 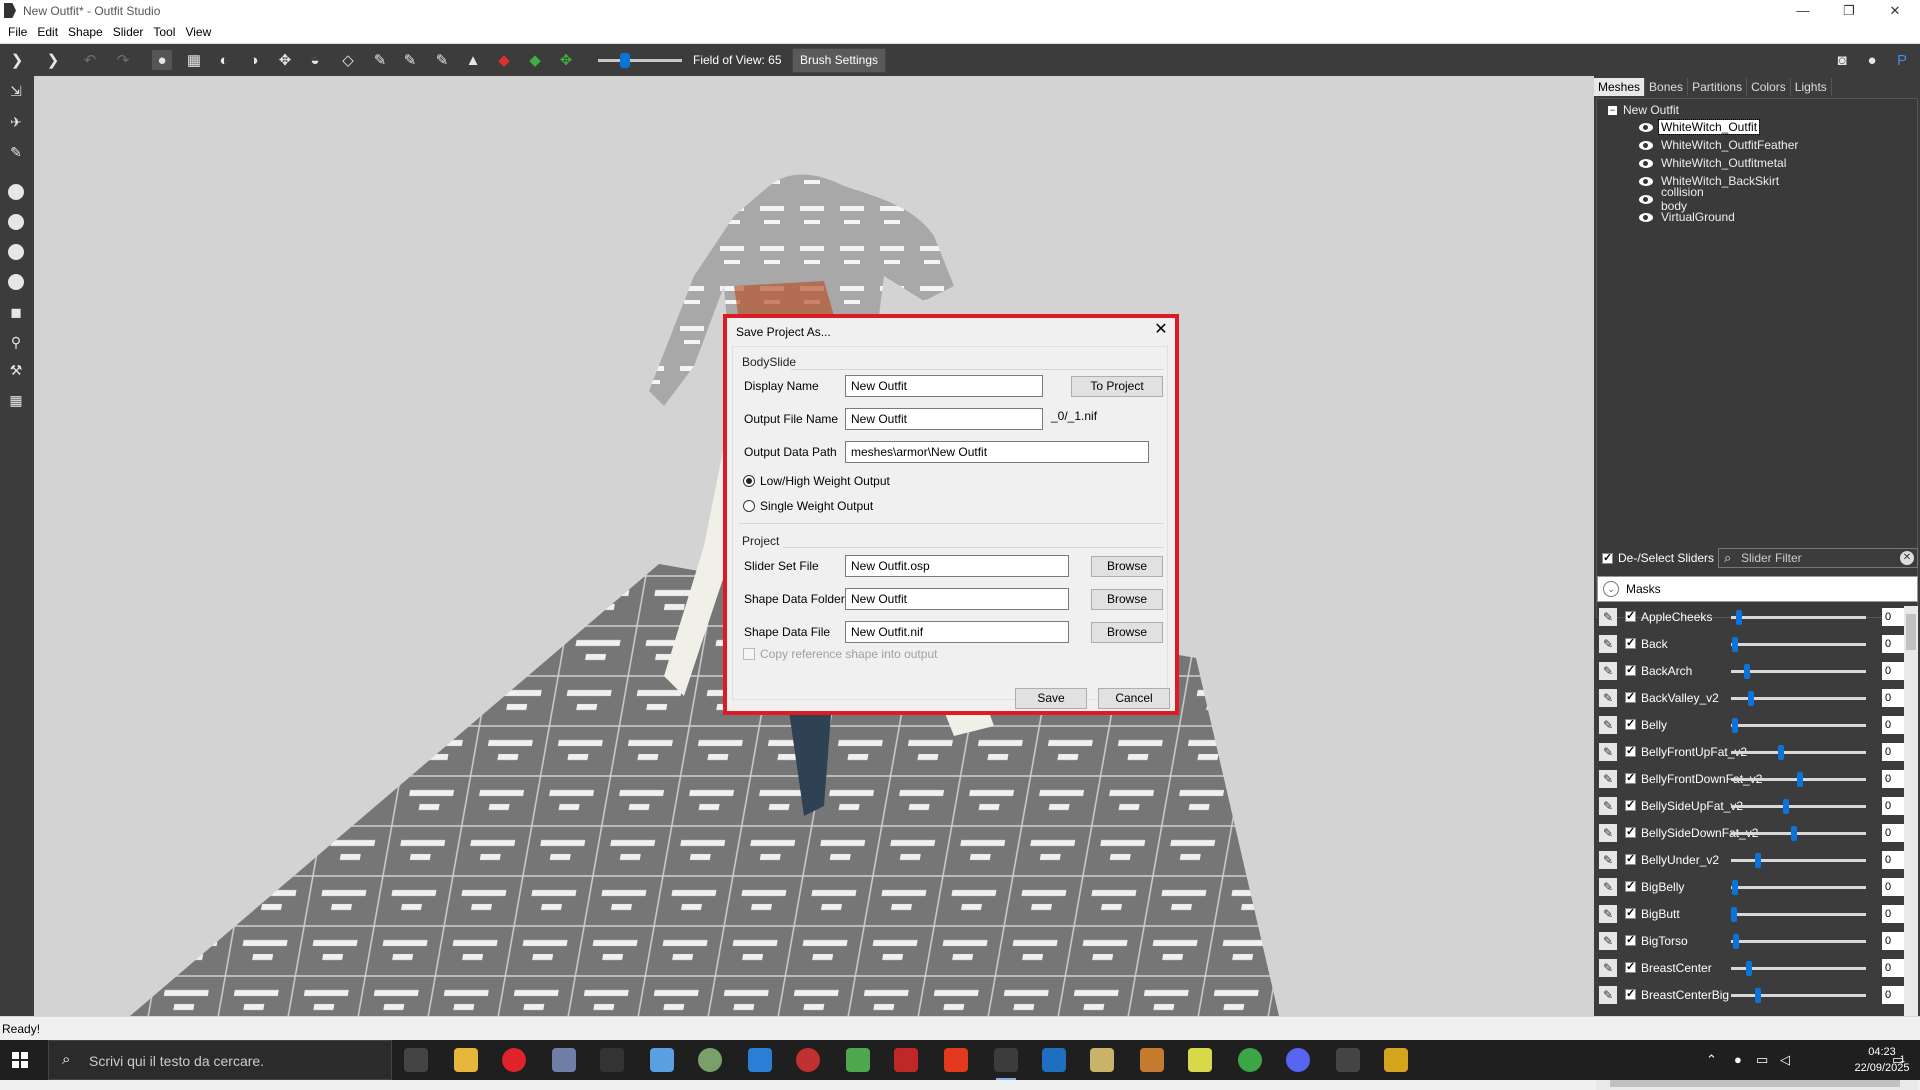 What do you see at coordinates (1811, 87) in the screenshot?
I see `tab-lights: Lights` at bounding box center [1811, 87].